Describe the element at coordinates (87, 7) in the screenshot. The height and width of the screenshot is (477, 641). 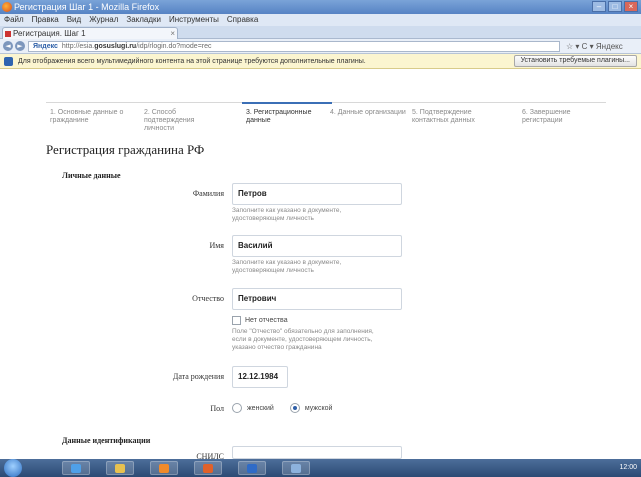
I see `window-title: Регистрация Шаг 1 - Mozilla Firefox` at that location.